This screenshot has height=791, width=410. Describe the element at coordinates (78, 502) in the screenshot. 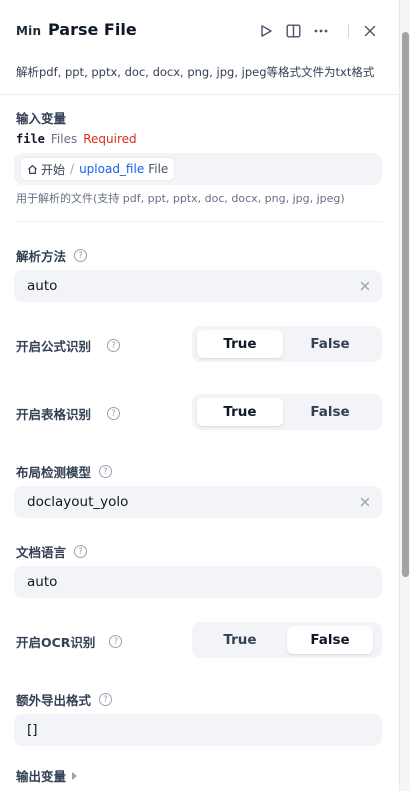

I see `layout-model-value: doclayout_yolo` at that location.